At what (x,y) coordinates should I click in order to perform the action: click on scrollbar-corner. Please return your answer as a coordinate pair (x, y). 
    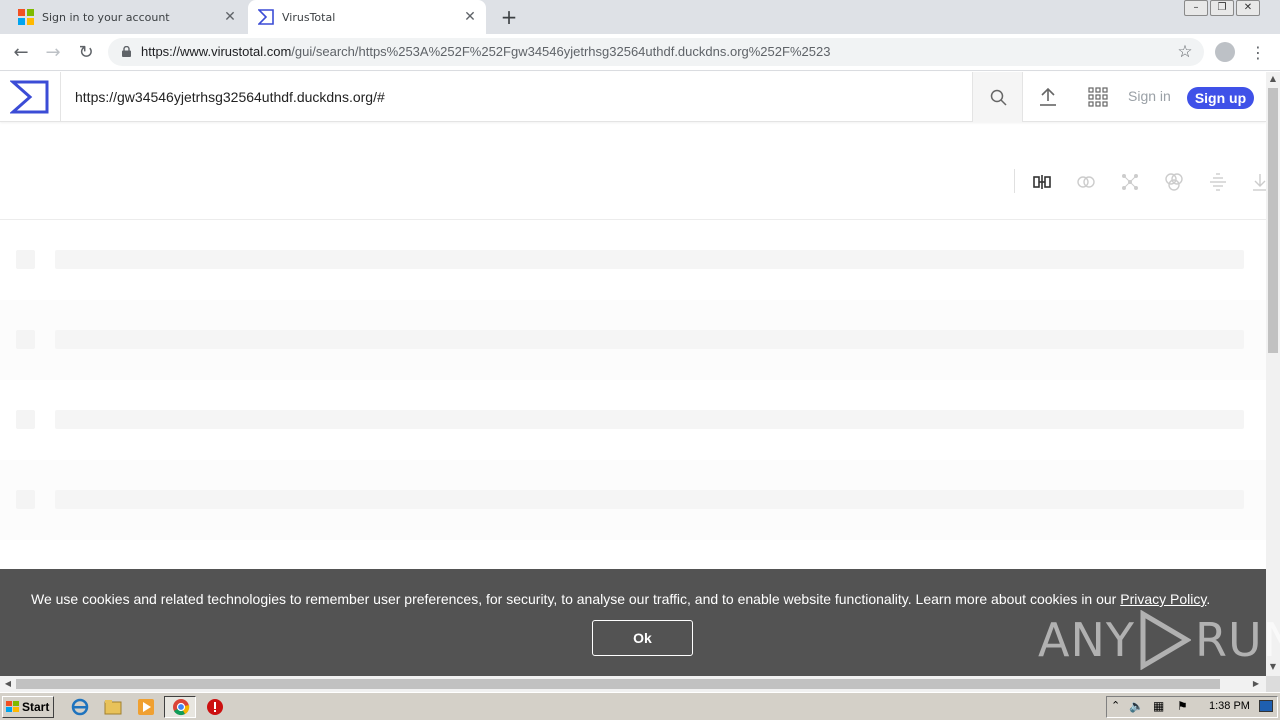
    Looking at the image, I should click on (1273, 684).